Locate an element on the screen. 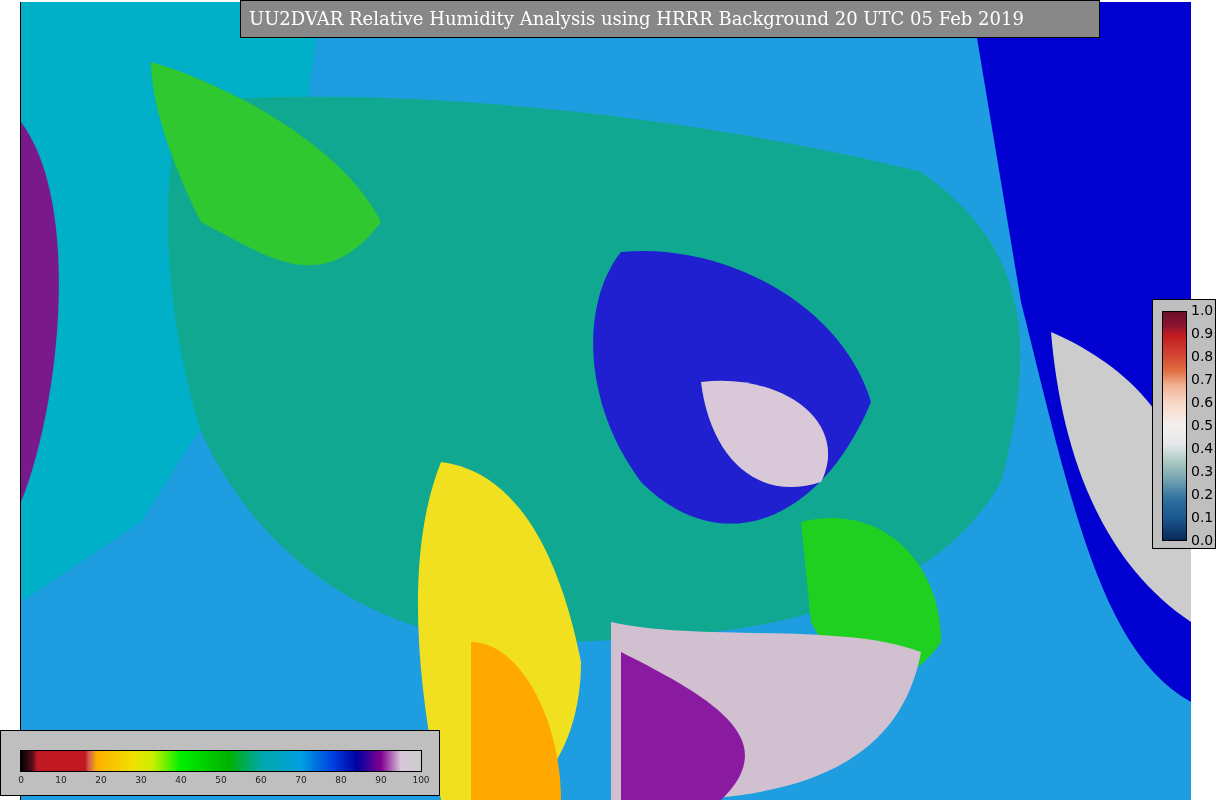 The height and width of the screenshot is (800, 1216). tick-label: 0.3 is located at coordinates (1202, 471).